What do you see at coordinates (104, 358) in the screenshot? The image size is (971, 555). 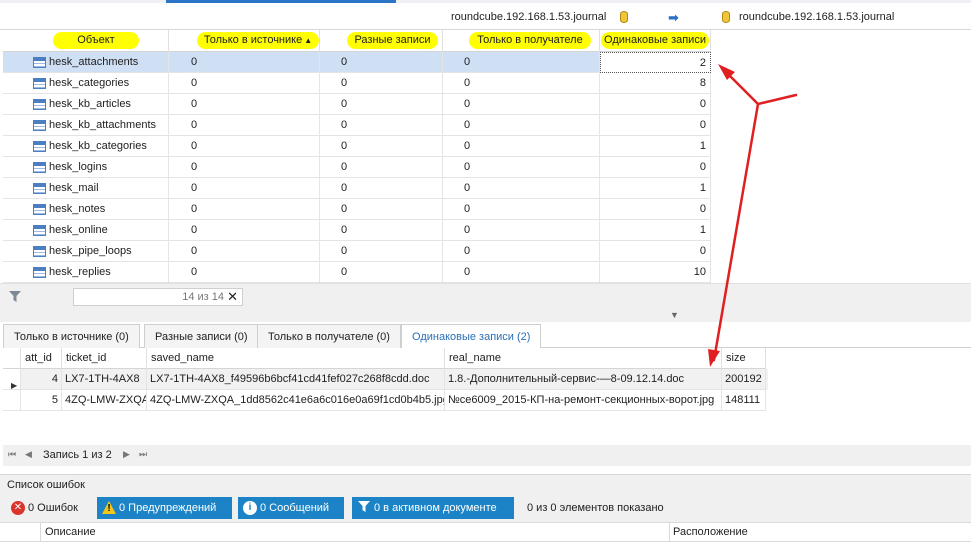 I see `col-ticket-id: ticket_id` at bounding box center [104, 358].